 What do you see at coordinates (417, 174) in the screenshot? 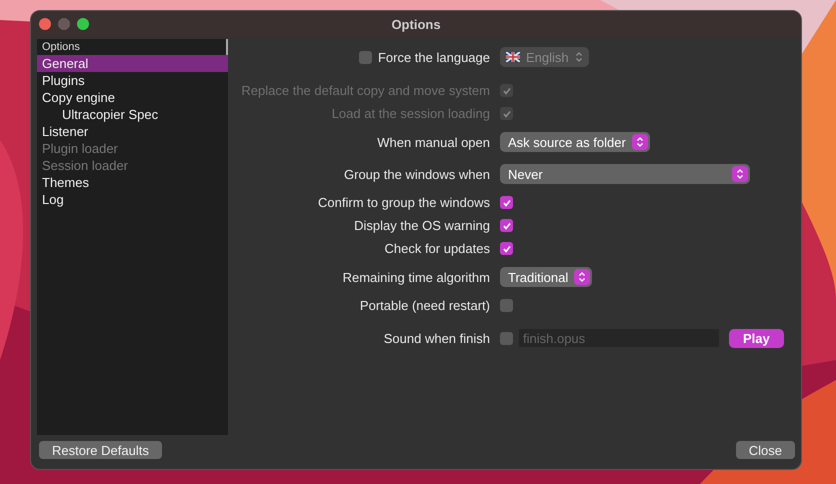
I see `setting-label: Group the windows when` at bounding box center [417, 174].